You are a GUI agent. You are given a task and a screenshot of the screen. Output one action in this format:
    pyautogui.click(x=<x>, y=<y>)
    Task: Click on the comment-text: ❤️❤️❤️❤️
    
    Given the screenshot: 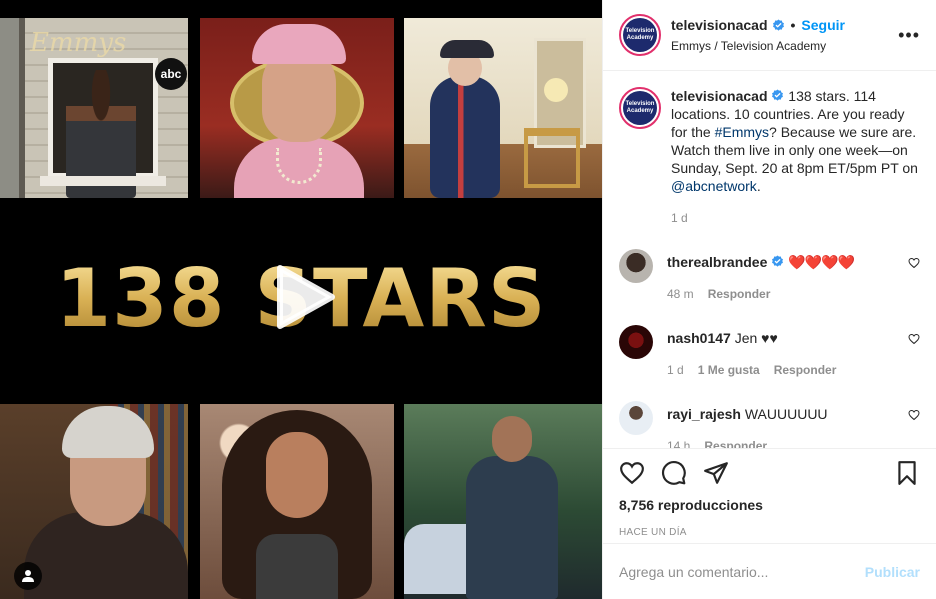 What is the action you would take?
    pyautogui.click(x=821, y=262)
    